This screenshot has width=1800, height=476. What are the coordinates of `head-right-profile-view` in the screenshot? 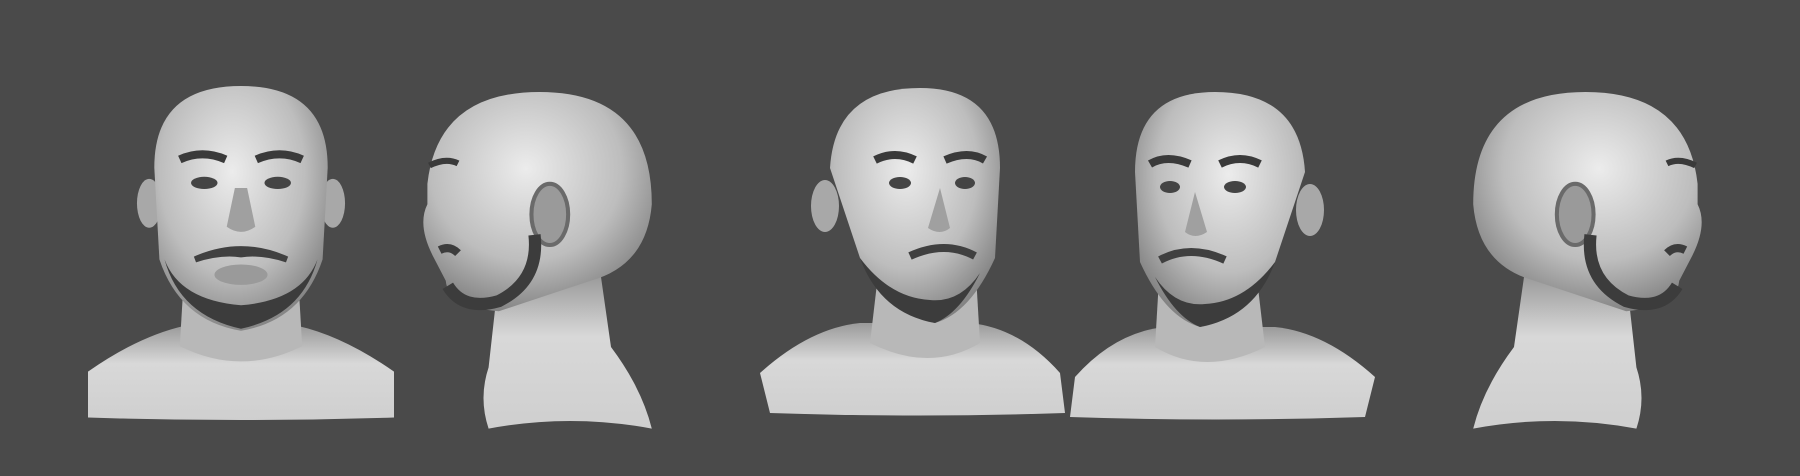 It's located at (1587, 260).